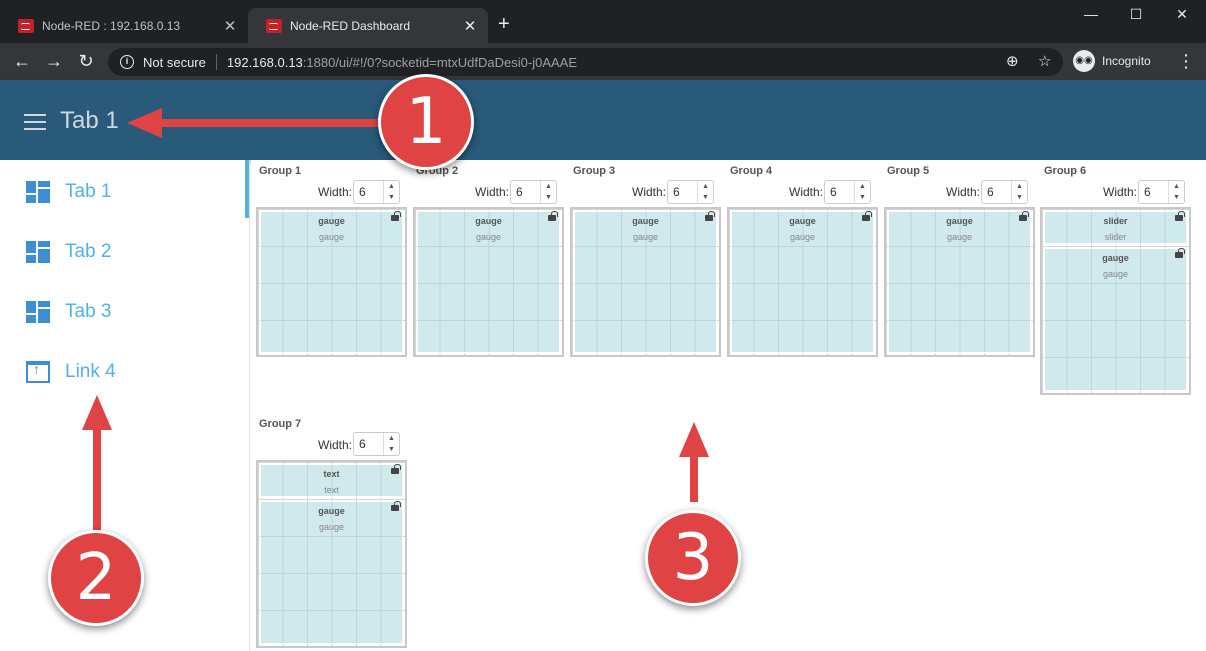 This screenshot has height=651, width=1206. What do you see at coordinates (89, 120) in the screenshot?
I see `page-title: Tab 1` at bounding box center [89, 120].